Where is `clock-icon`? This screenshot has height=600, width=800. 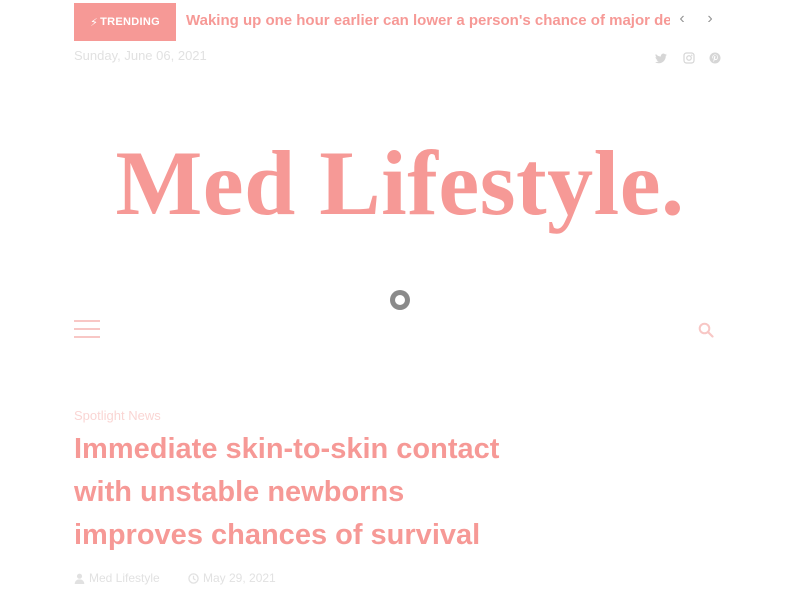
clock-icon is located at coordinates (193, 578).